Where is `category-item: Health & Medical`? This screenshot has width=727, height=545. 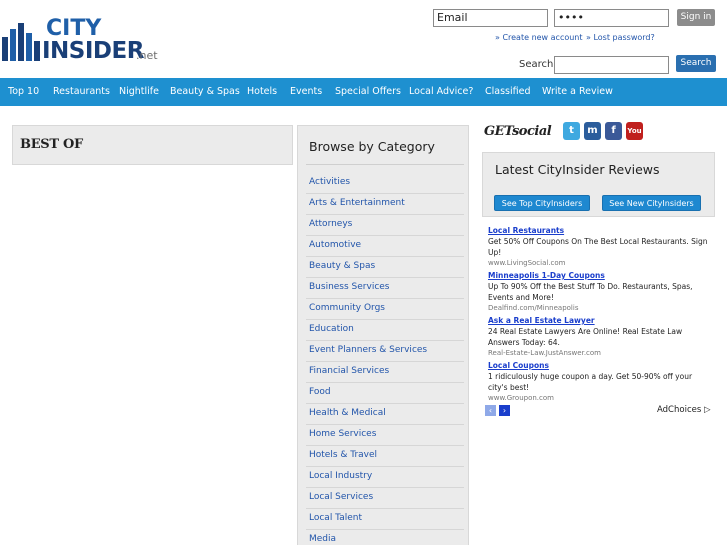
category-item: Health & Medical is located at coordinates (385, 414).